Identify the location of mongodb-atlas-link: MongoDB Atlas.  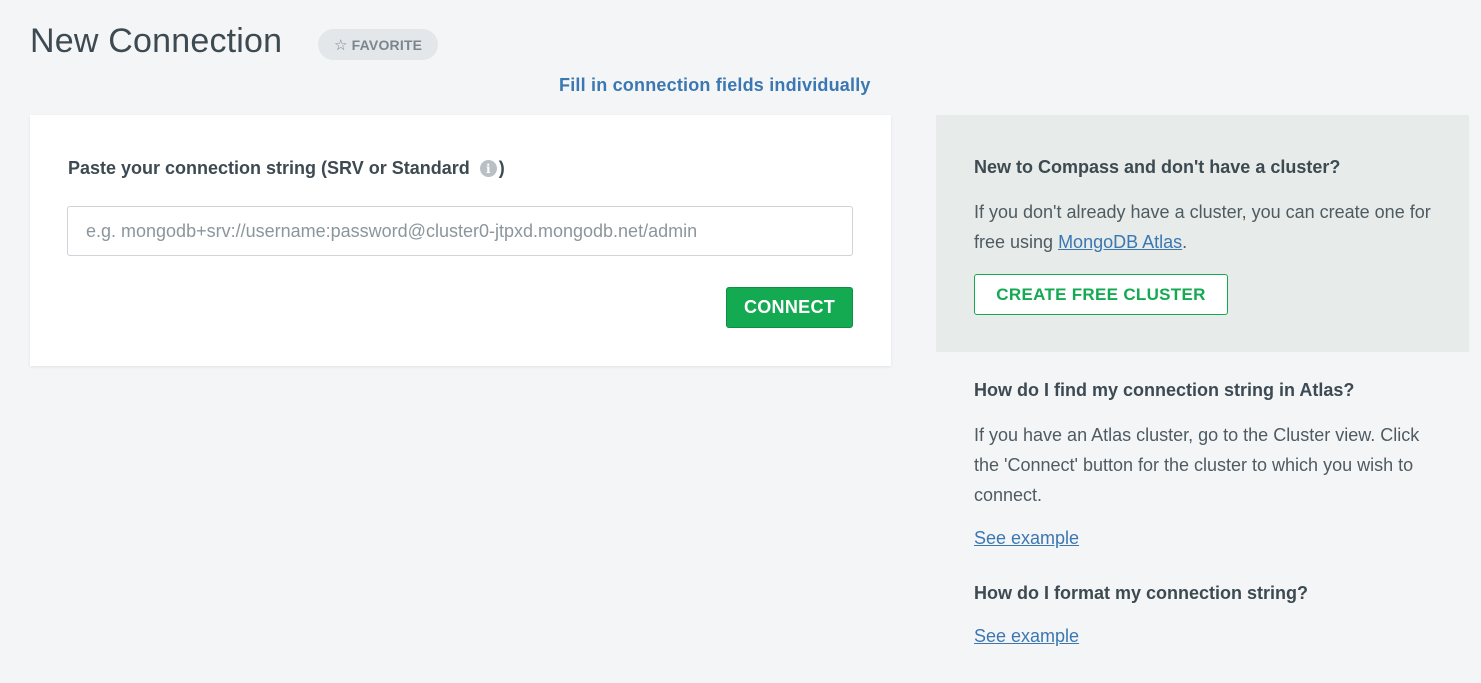
(1120, 242).